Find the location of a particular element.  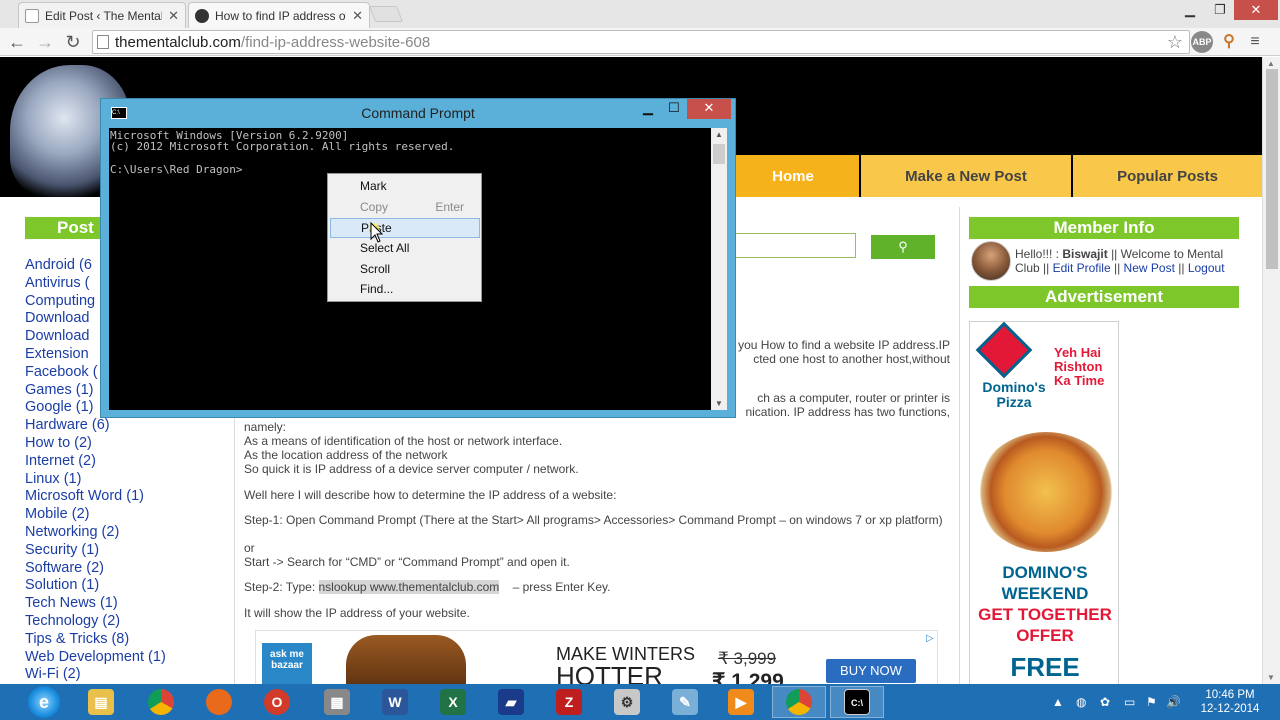

edit-profile-link: Edit Profile is located at coordinates (1082, 268).